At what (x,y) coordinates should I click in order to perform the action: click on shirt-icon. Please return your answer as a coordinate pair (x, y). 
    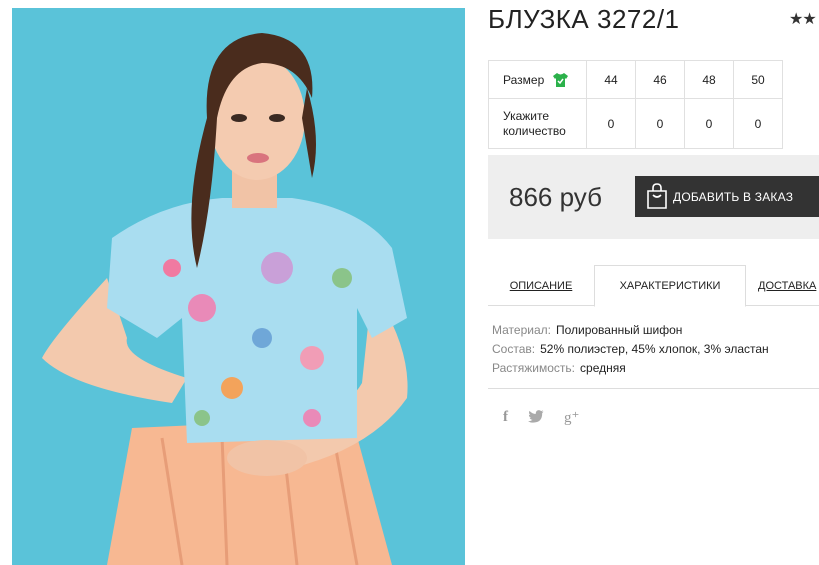
    Looking at the image, I should click on (560, 80).